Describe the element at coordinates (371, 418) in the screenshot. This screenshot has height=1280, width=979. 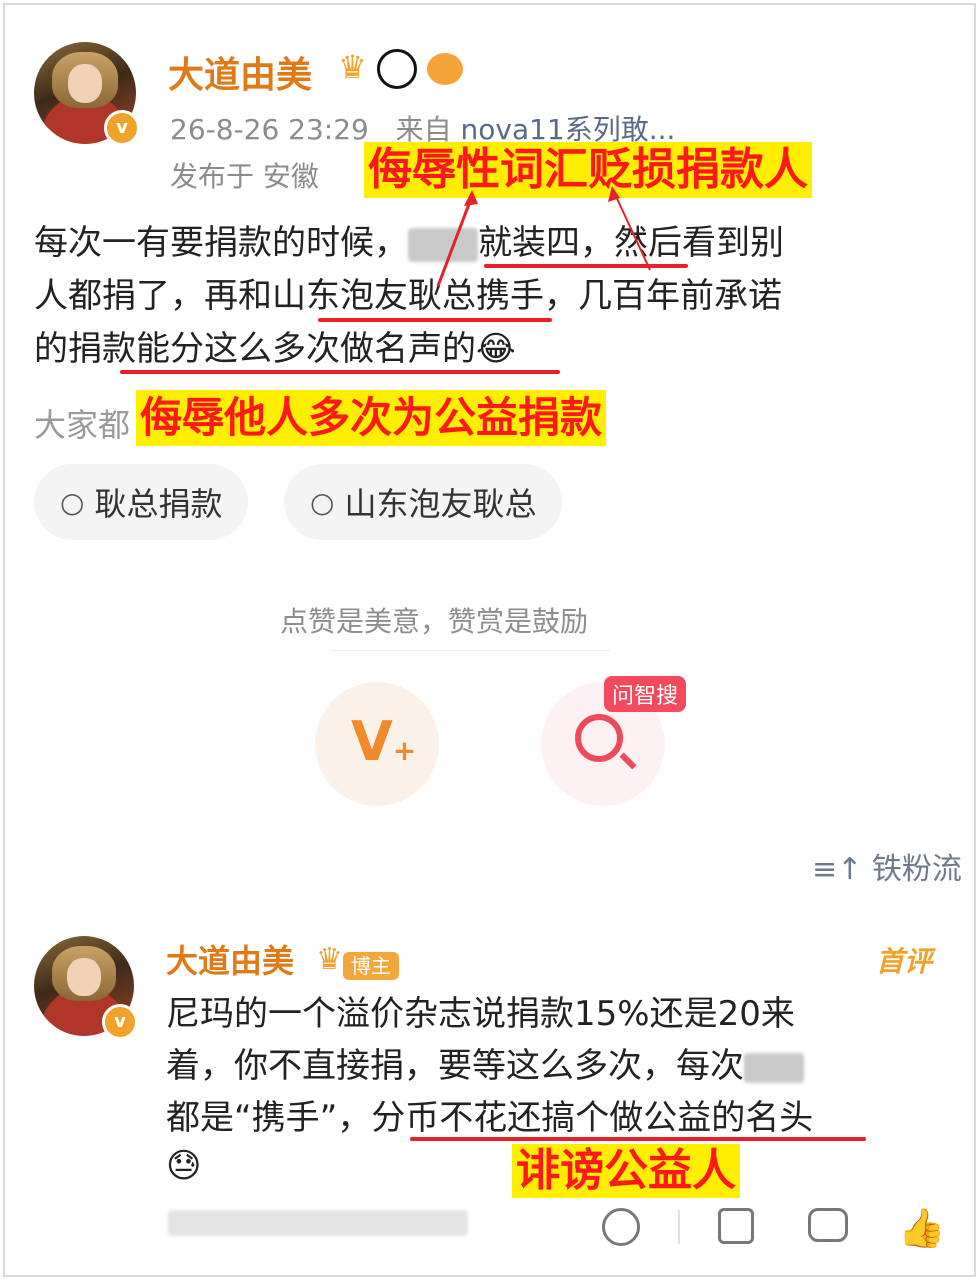
I see `annotation-middle: 侮辱他人多次为公益捐款` at that location.